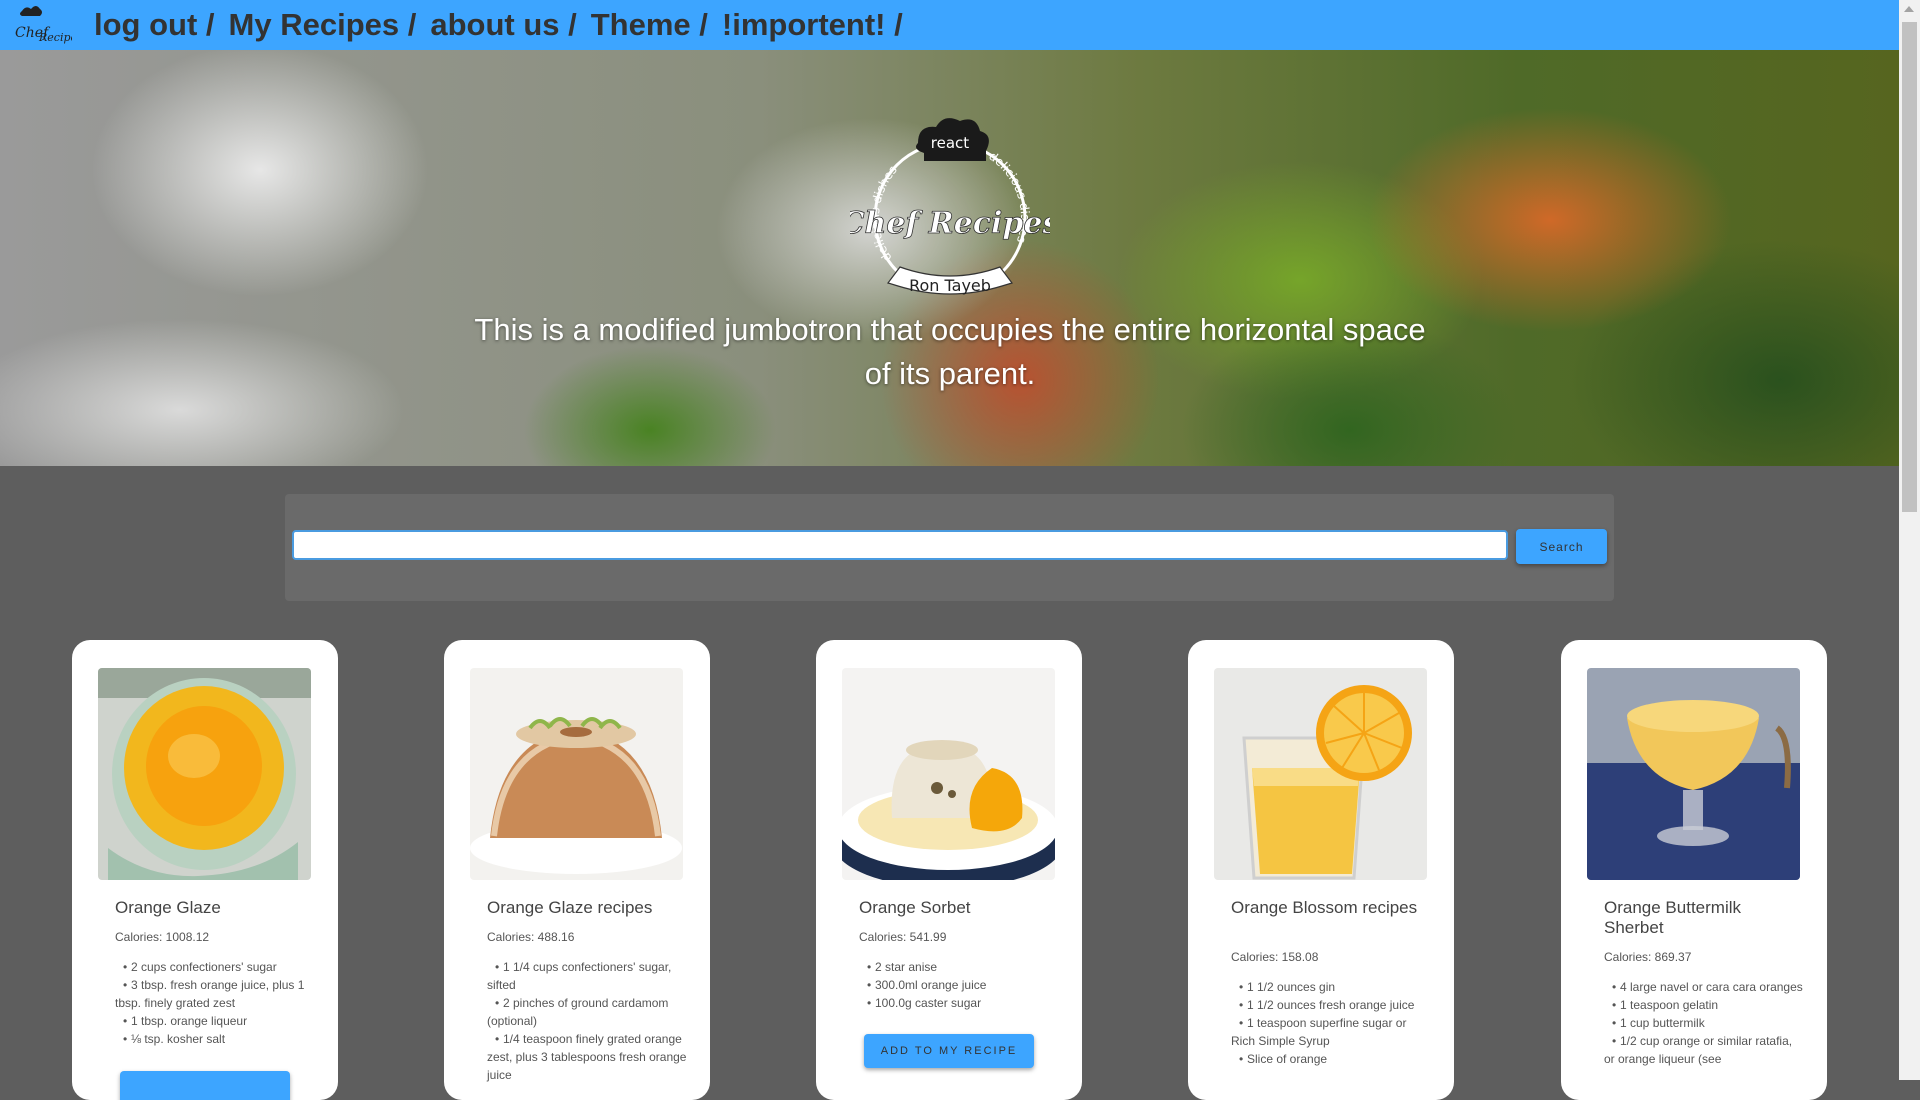  What do you see at coordinates (174, 1039) in the screenshot?
I see `ingredient-item: • ⅛ tsp. kosher salt` at bounding box center [174, 1039].